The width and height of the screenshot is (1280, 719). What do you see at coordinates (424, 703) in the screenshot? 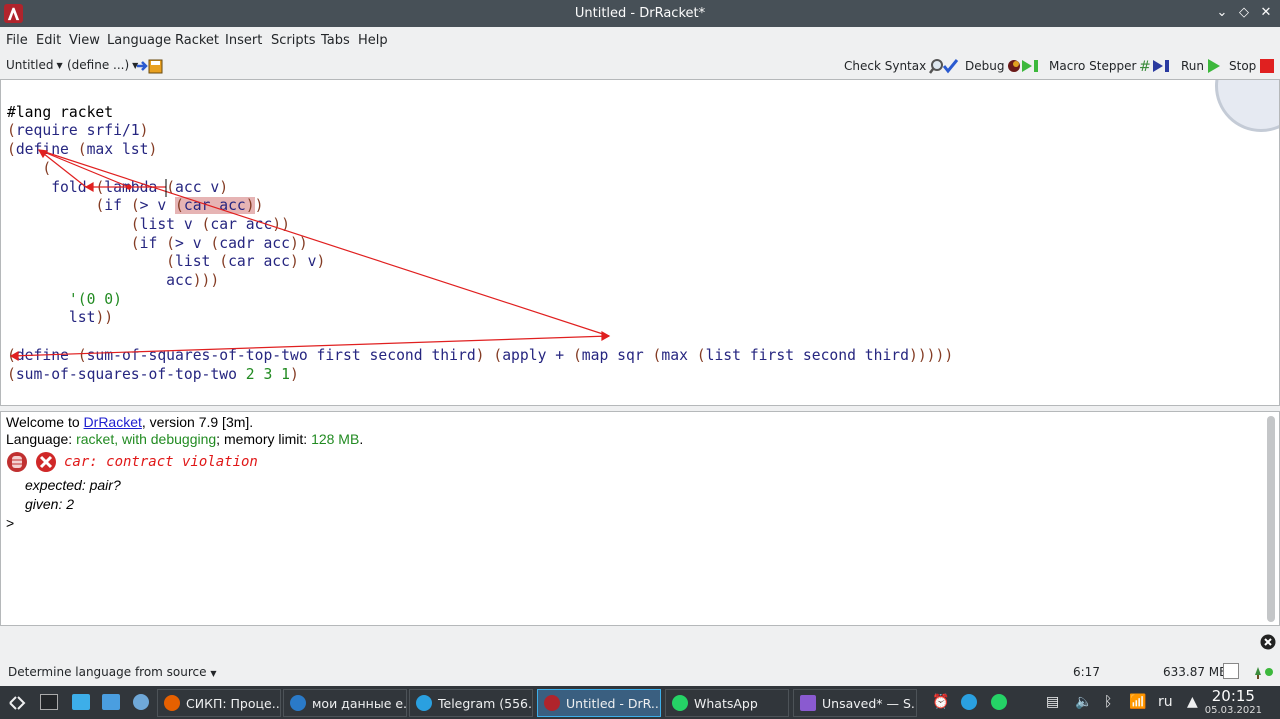
I see `telegram-icon` at bounding box center [424, 703].